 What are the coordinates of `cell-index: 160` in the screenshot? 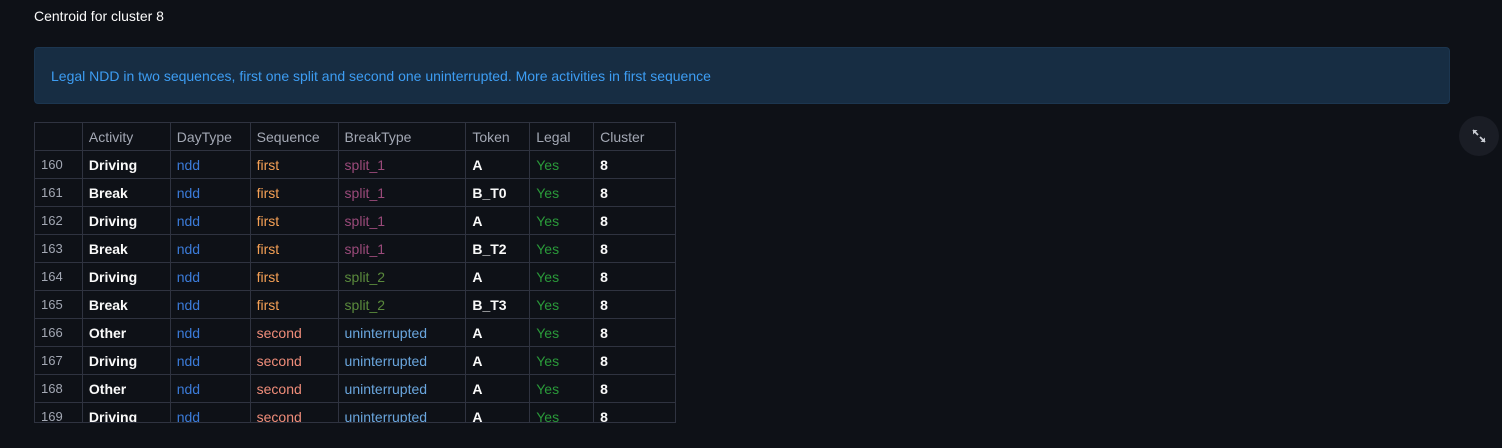 It's located at (58, 164).